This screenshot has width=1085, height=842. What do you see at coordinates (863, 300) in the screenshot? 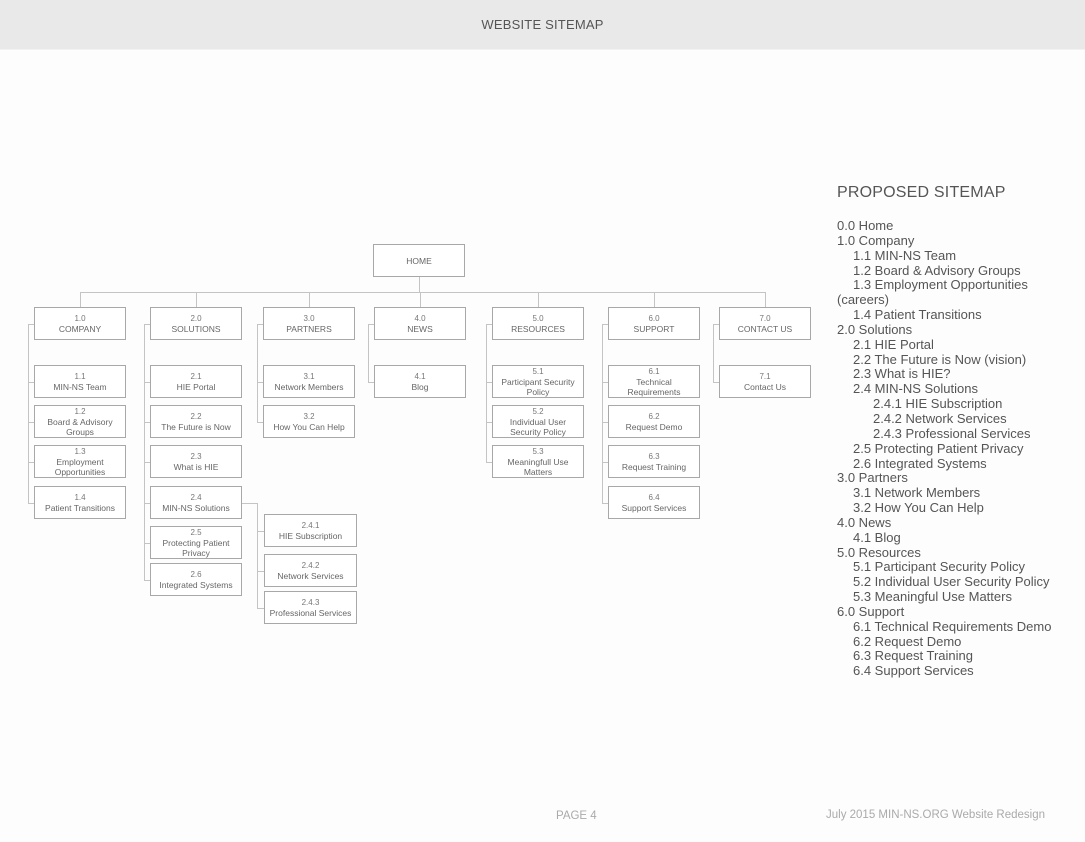
I see `outline-item: (careers)` at bounding box center [863, 300].